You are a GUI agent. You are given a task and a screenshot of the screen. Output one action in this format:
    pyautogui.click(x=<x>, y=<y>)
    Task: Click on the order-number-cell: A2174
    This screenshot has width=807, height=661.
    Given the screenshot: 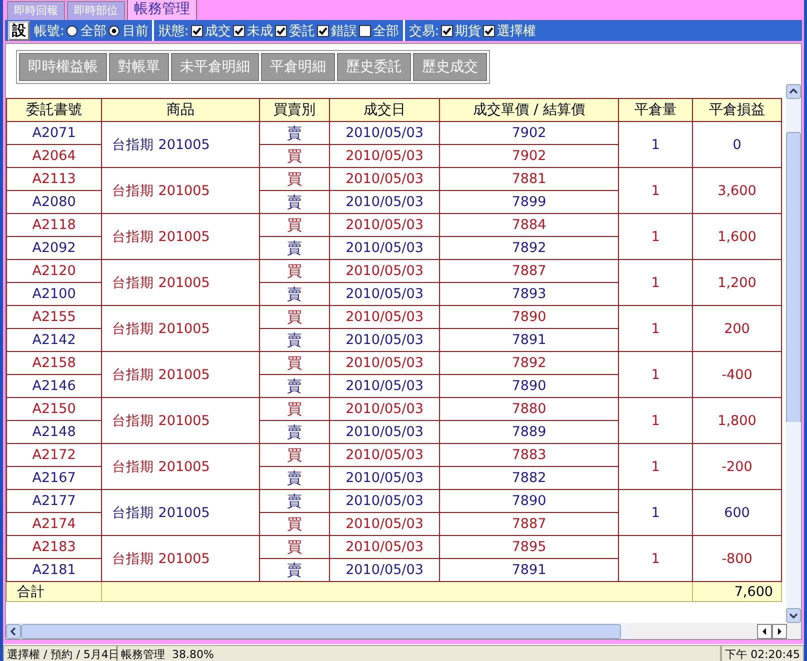 What is the action you would take?
    pyautogui.click(x=54, y=524)
    